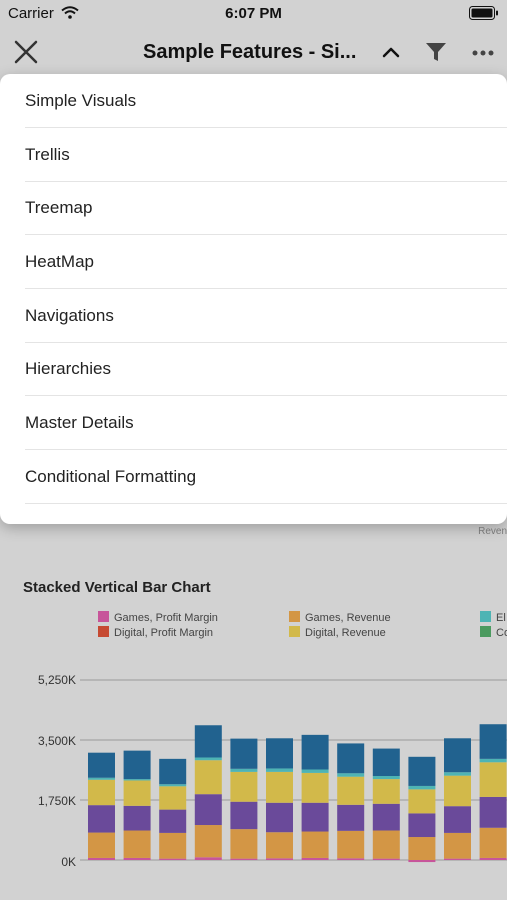 This screenshot has height=900, width=507. Describe the element at coordinates (266, 477) in the screenshot. I see `menu-item-conditional-formatting: Conditional Formatting` at that location.